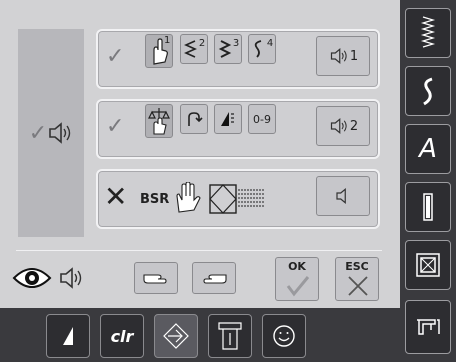 This screenshot has width=456, height=362. I want to click on hand-right-button, so click(214, 278).